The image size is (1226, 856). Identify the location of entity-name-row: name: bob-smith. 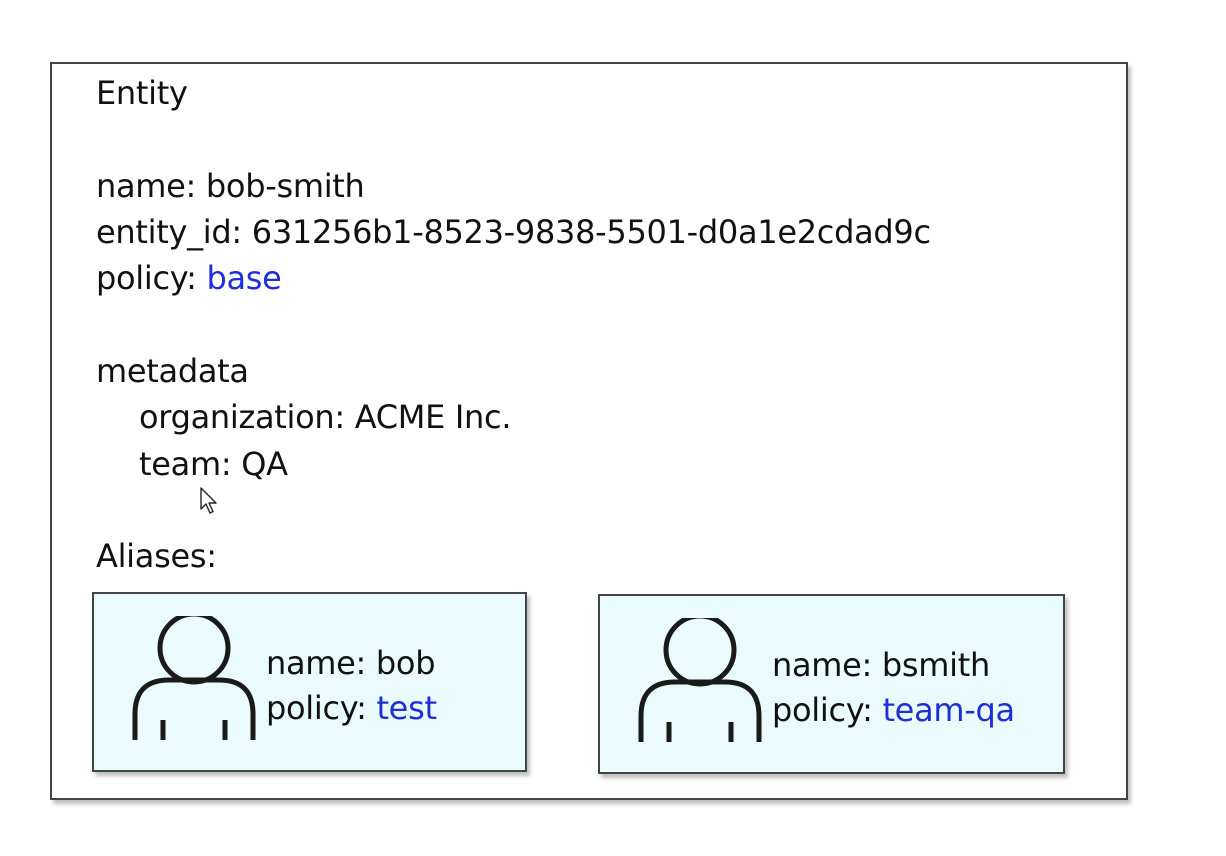
(230, 186).